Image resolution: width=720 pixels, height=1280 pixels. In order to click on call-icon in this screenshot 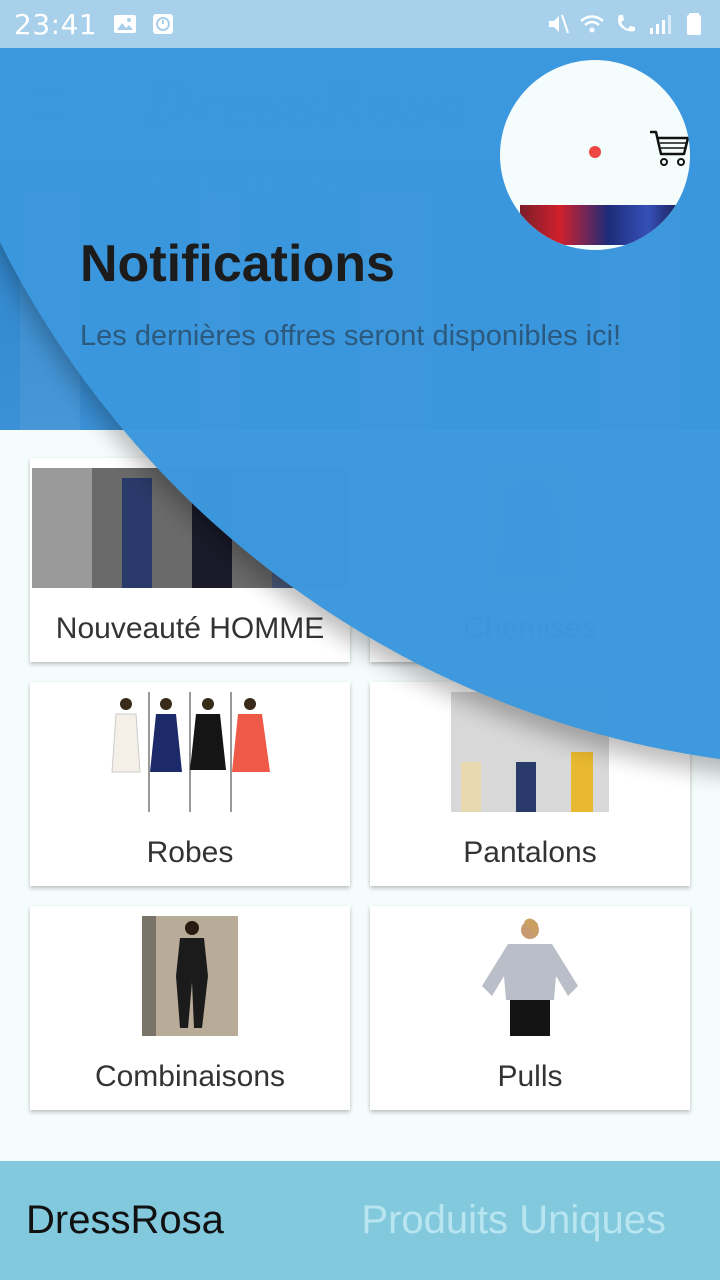, I will do `click(626, 23)`.